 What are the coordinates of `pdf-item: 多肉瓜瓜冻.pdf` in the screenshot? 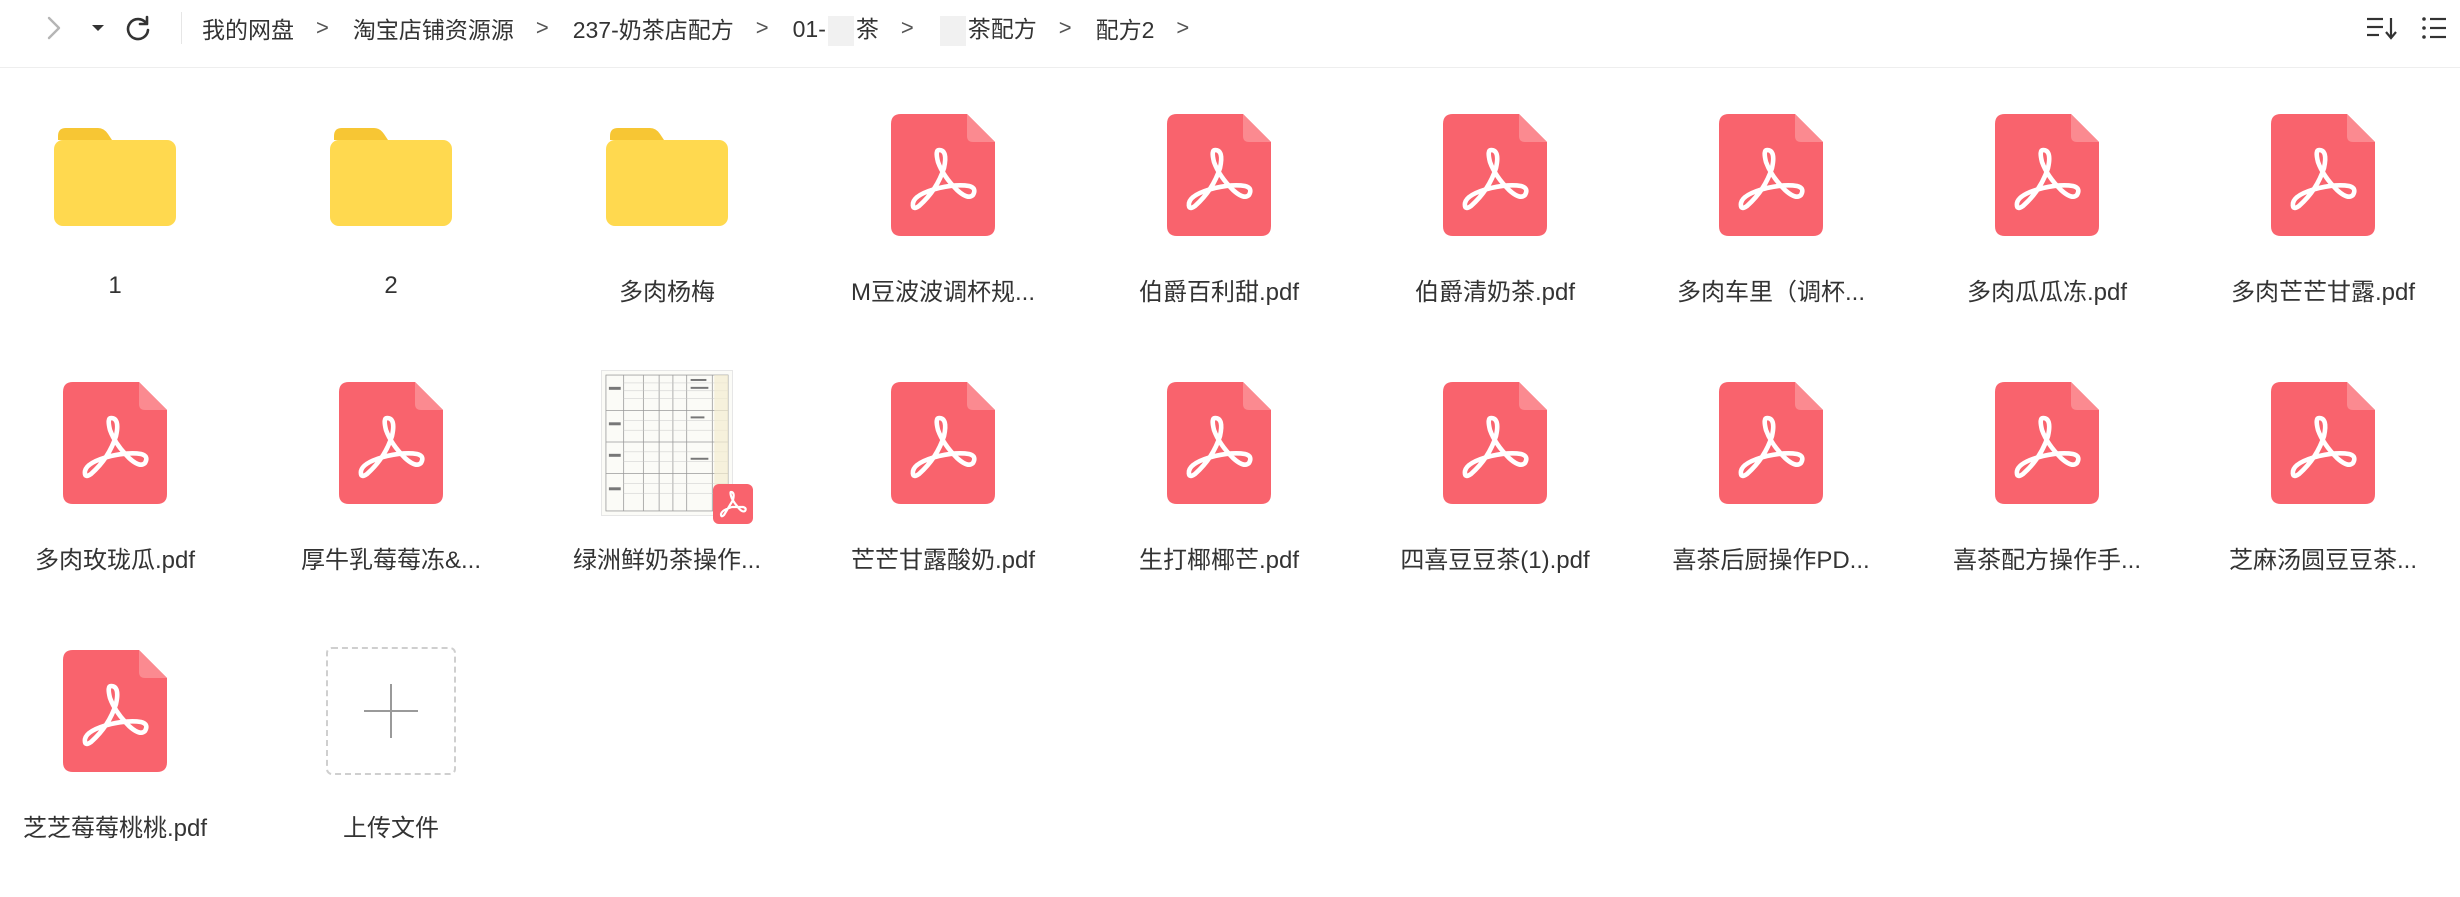 It's located at (2047, 225).